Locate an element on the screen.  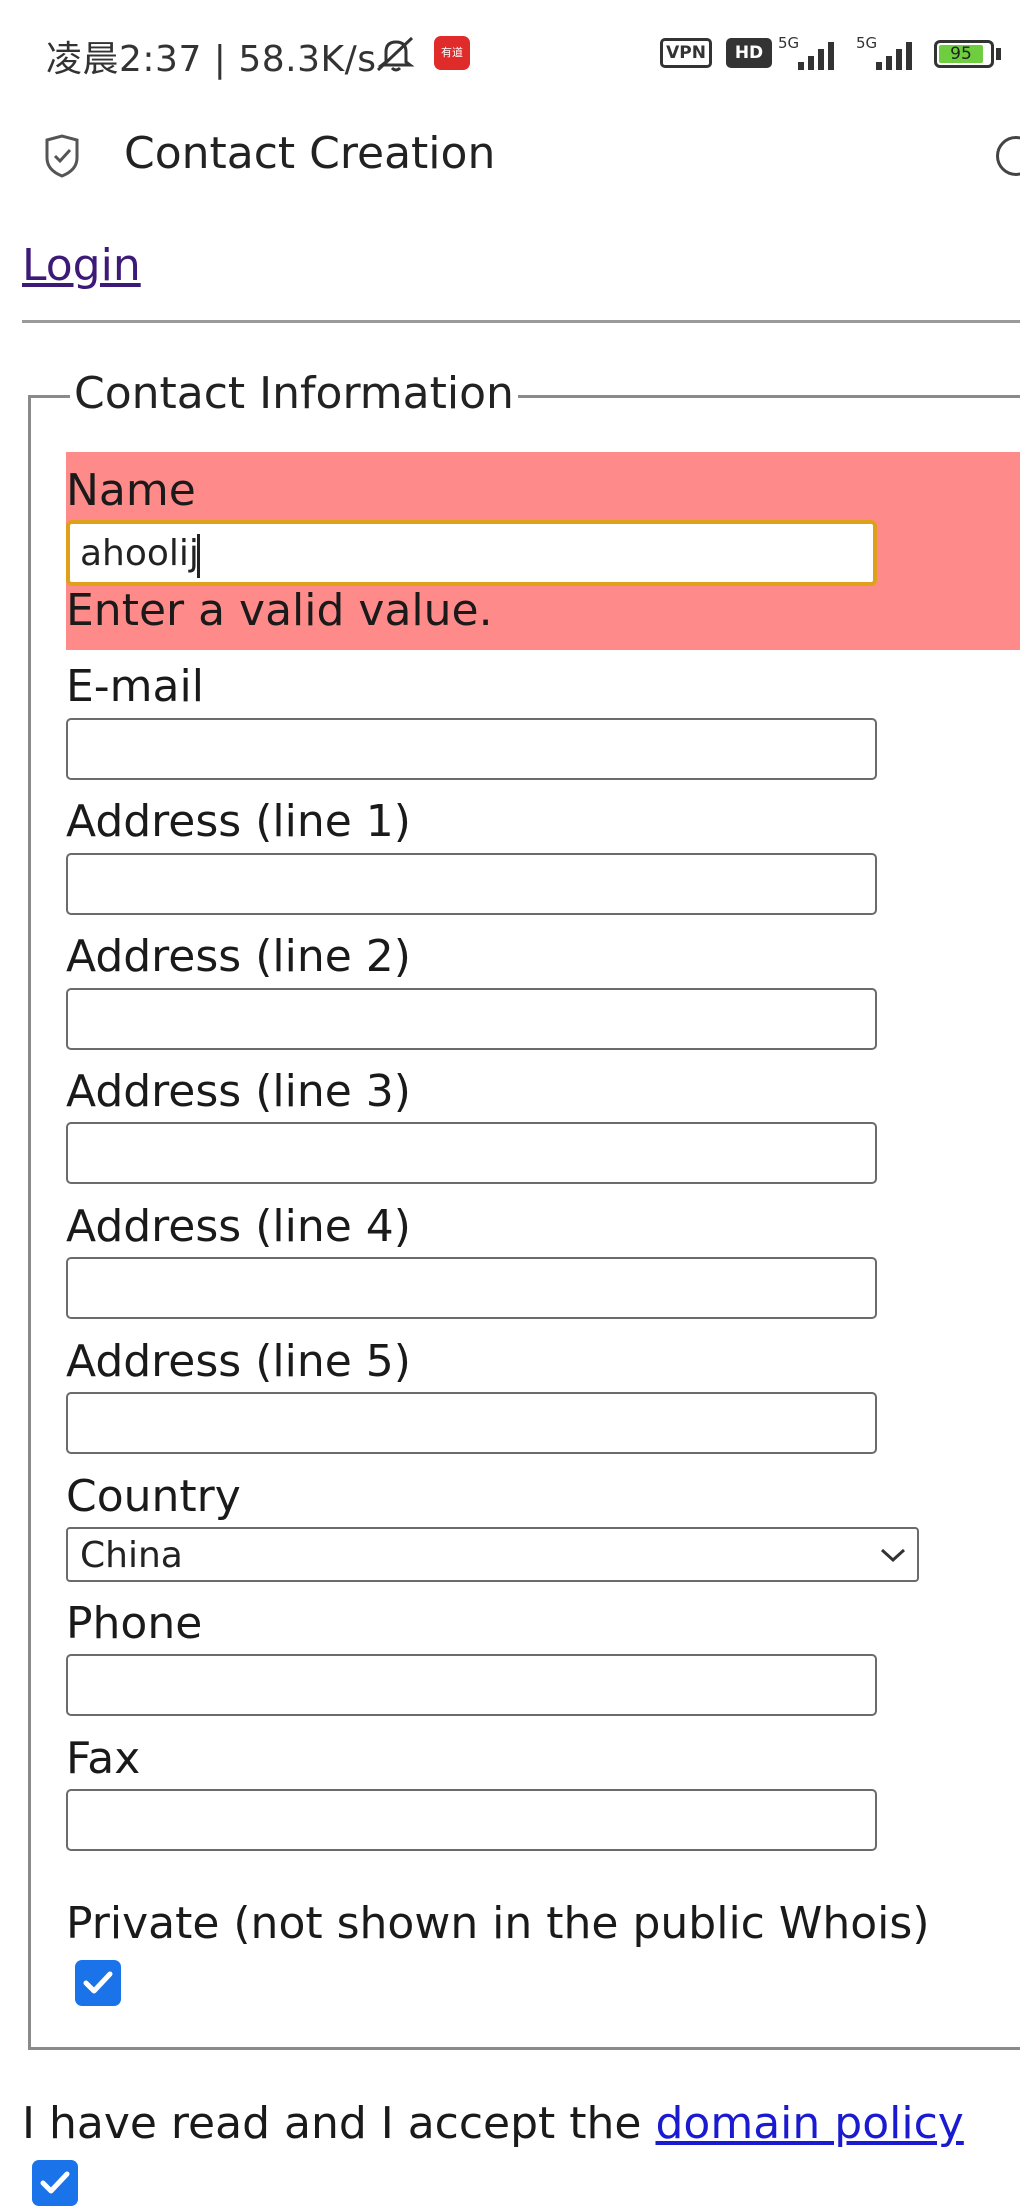
fax-label: Fax is located at coordinates (103, 1758).